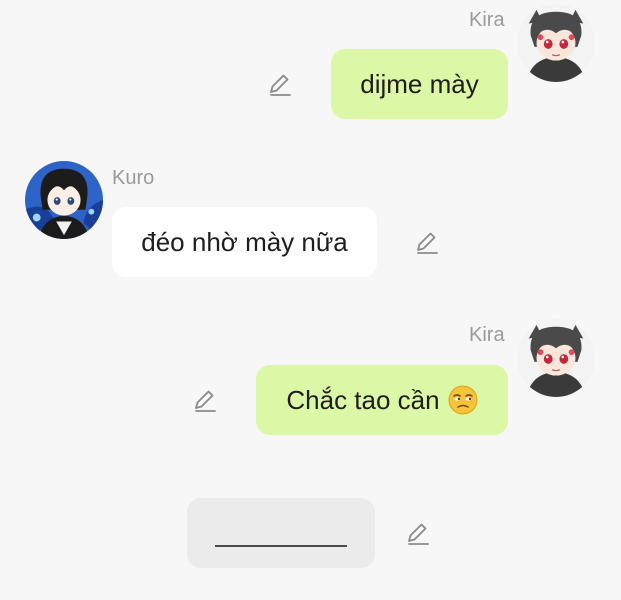  I want to click on message-bubble: Chắc tao cần, so click(382, 400).